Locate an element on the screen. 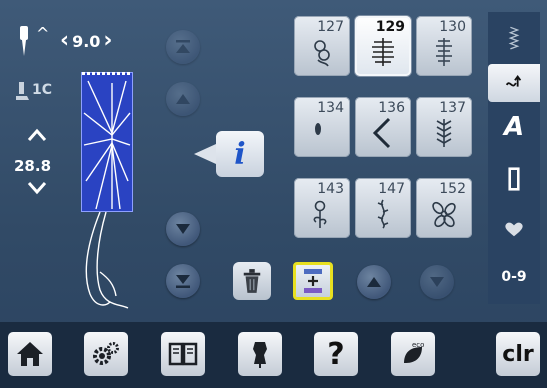  info-pointer is located at coordinates (205, 154).